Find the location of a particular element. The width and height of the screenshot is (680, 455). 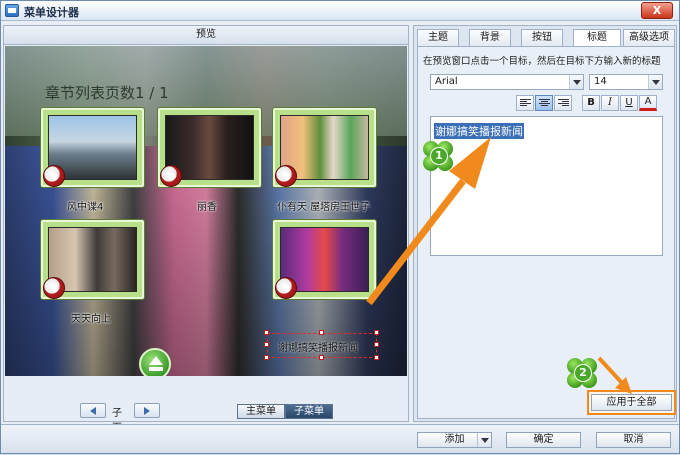

ok-button: 确定 is located at coordinates (543, 440).